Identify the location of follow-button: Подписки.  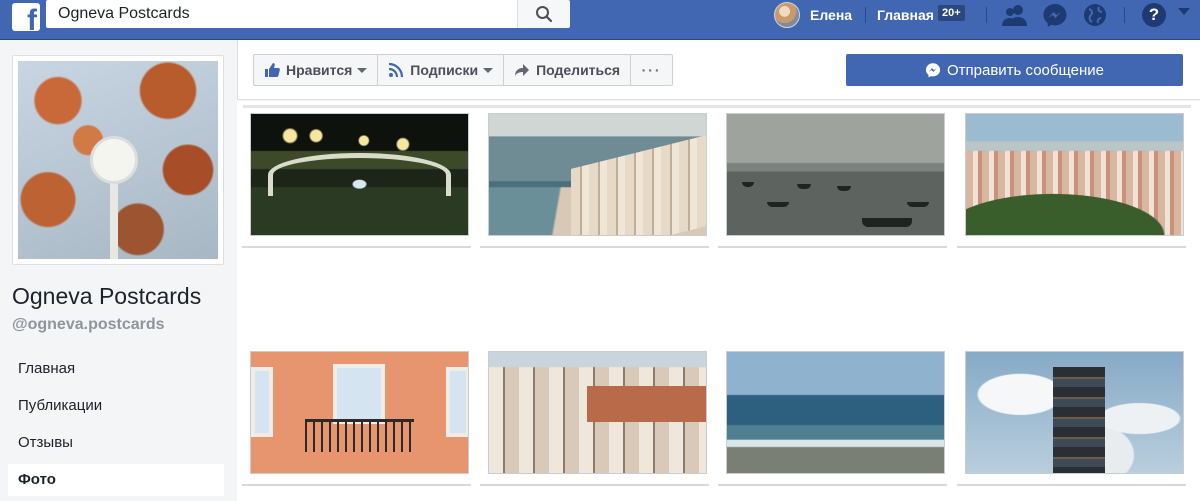
(441, 70).